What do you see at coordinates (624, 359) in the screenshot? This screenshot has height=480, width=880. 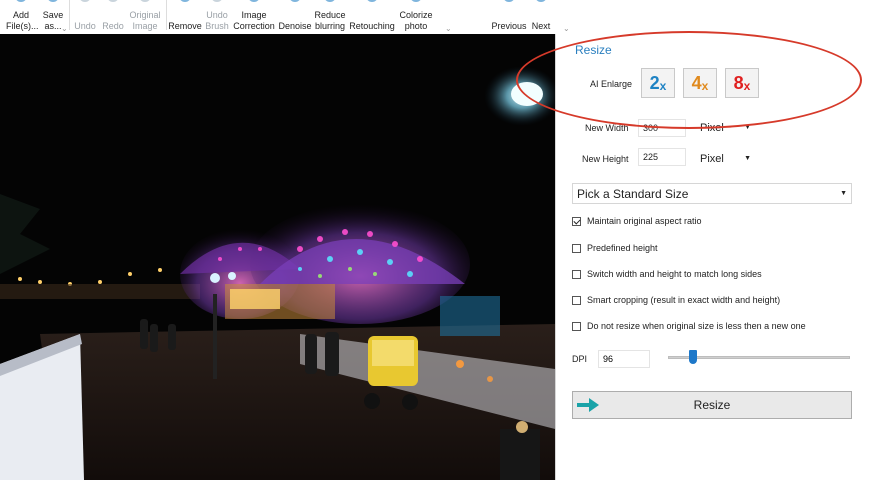 I see `dpi-field` at bounding box center [624, 359].